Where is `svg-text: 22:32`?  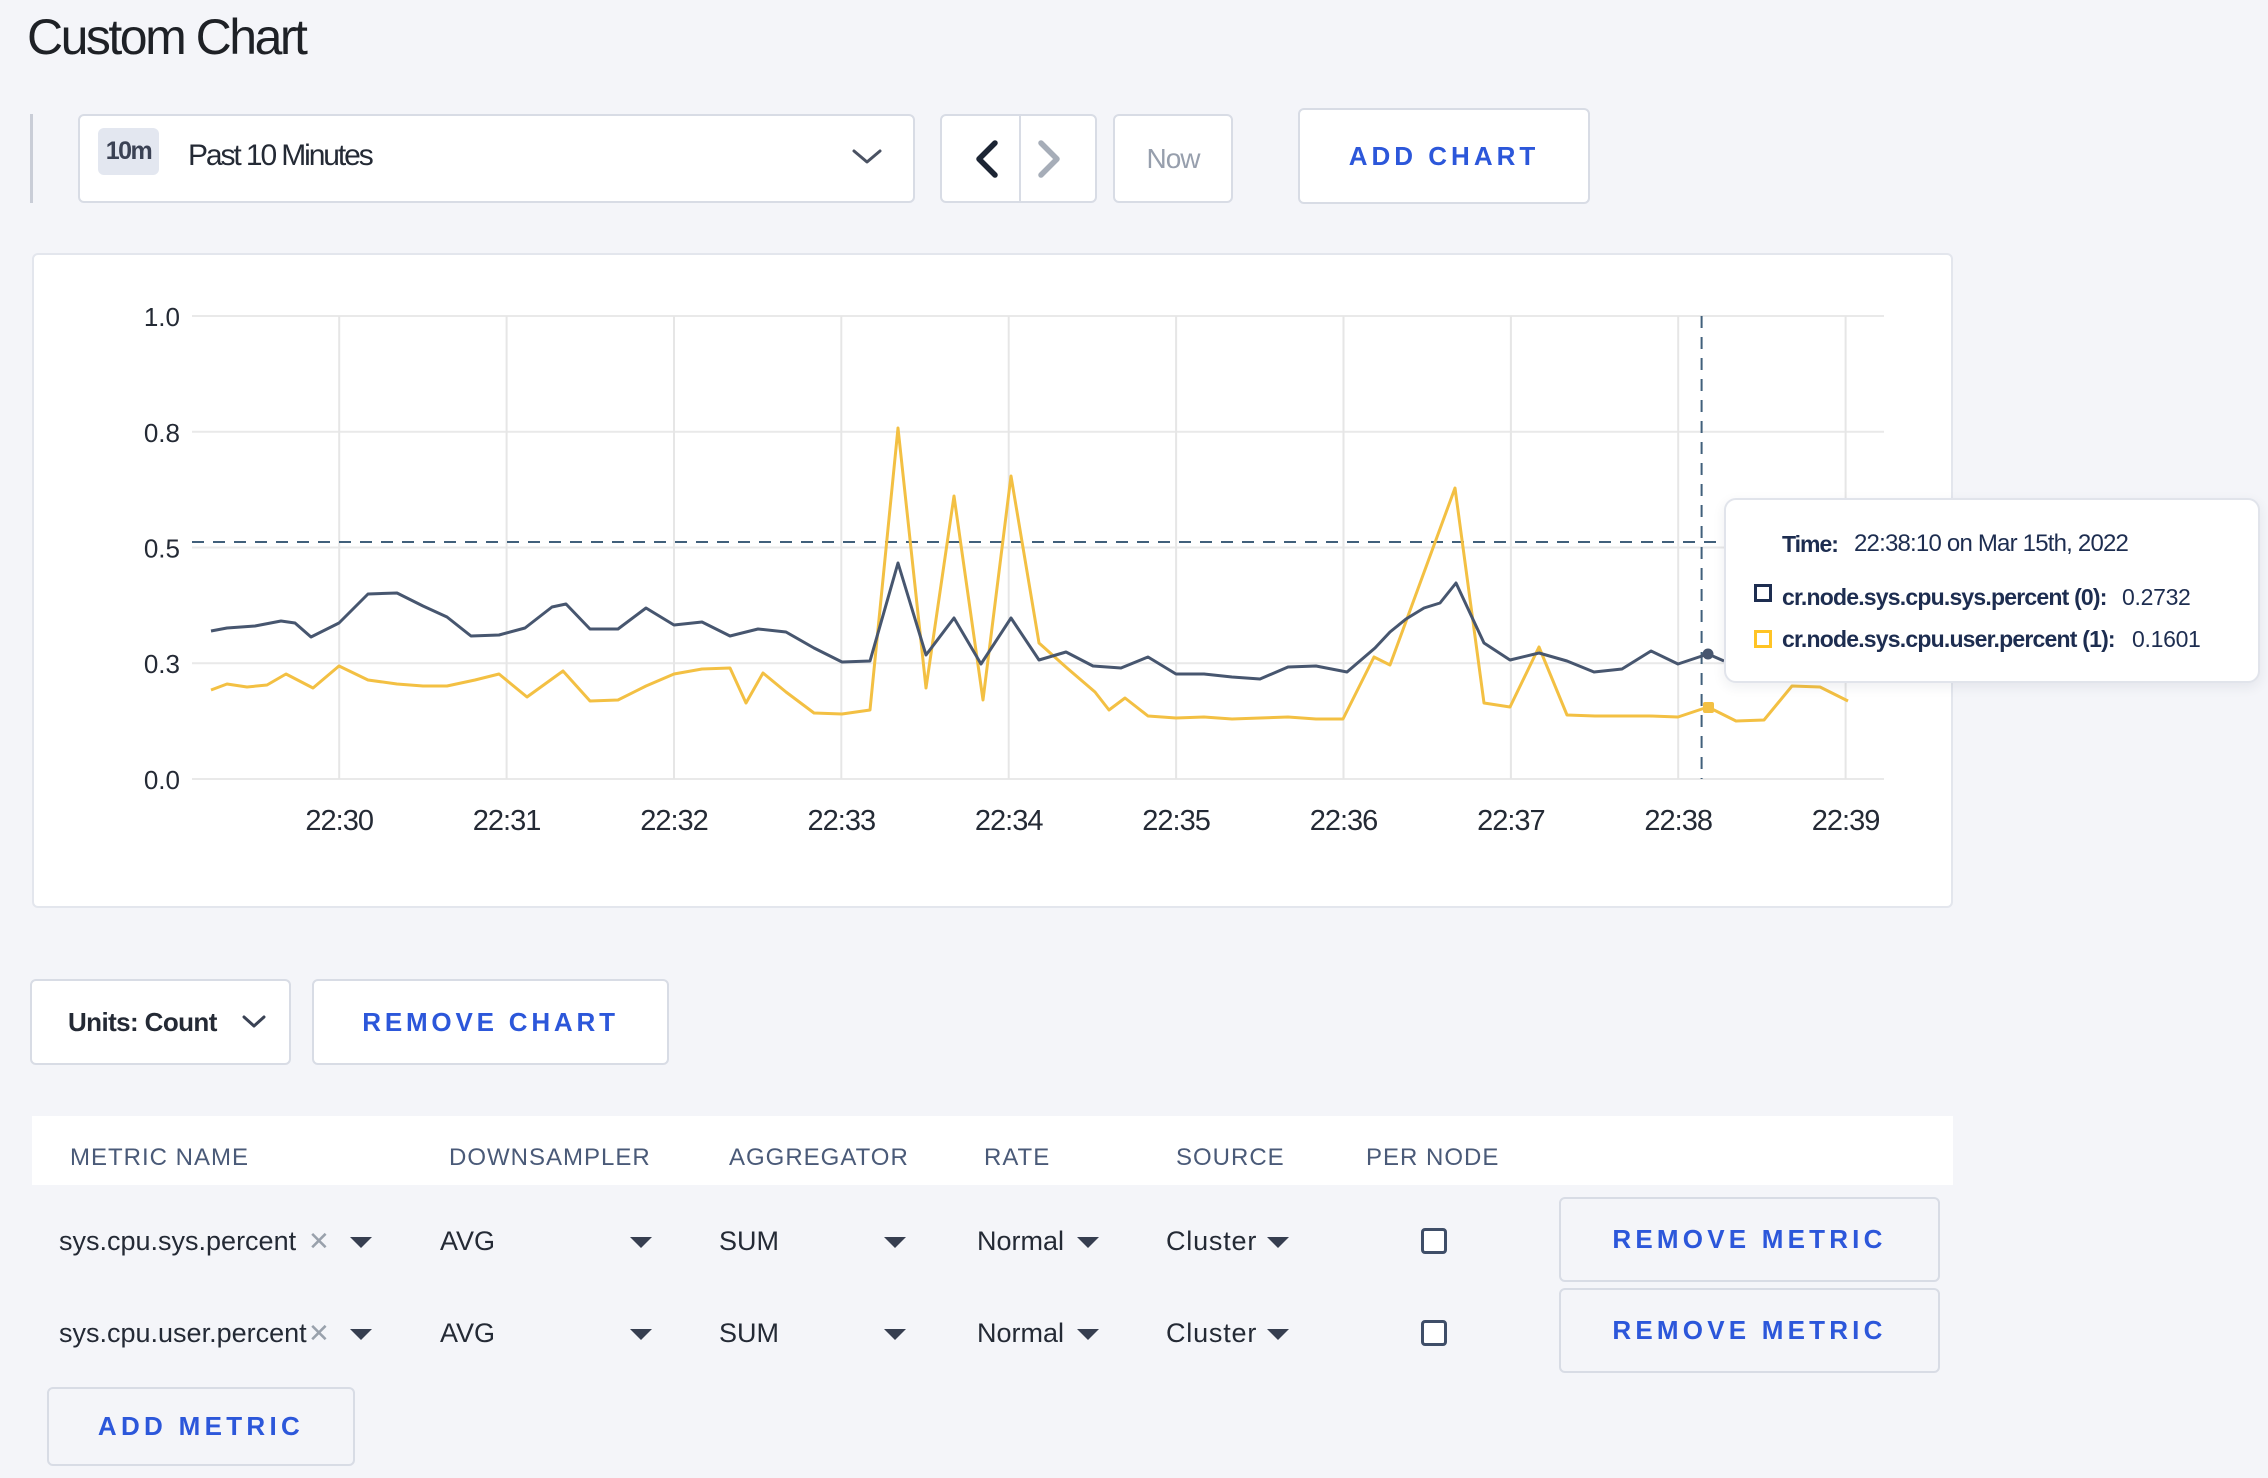
svg-text: 22:32 is located at coordinates (674, 821).